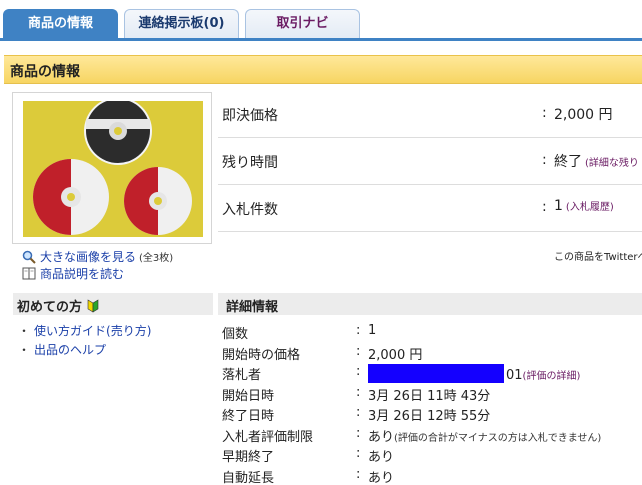 Image resolution: width=642 pixels, height=485 pixels. What do you see at coordinates (248, 416) in the screenshot?
I see `detail-key: 終了日時` at bounding box center [248, 416].